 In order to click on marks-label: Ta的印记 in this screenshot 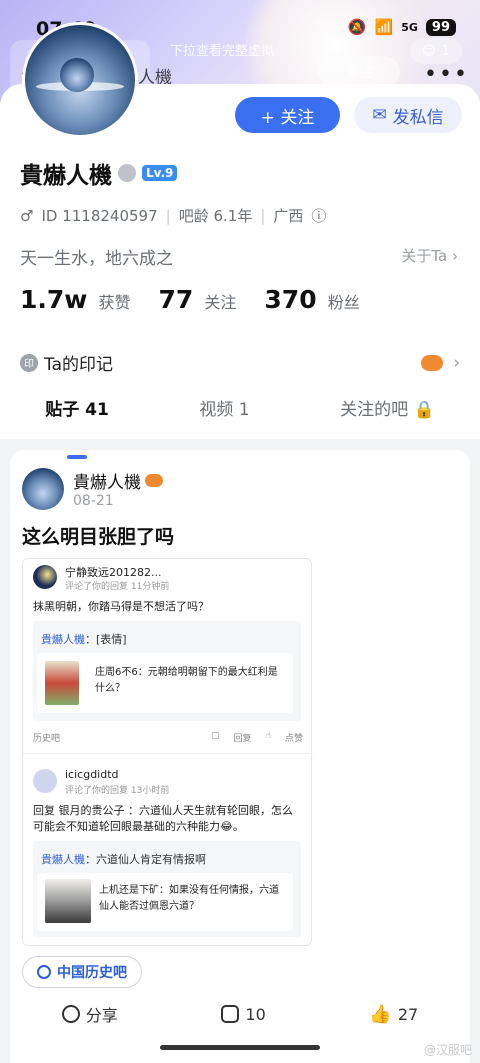, I will do `click(78, 365)`.